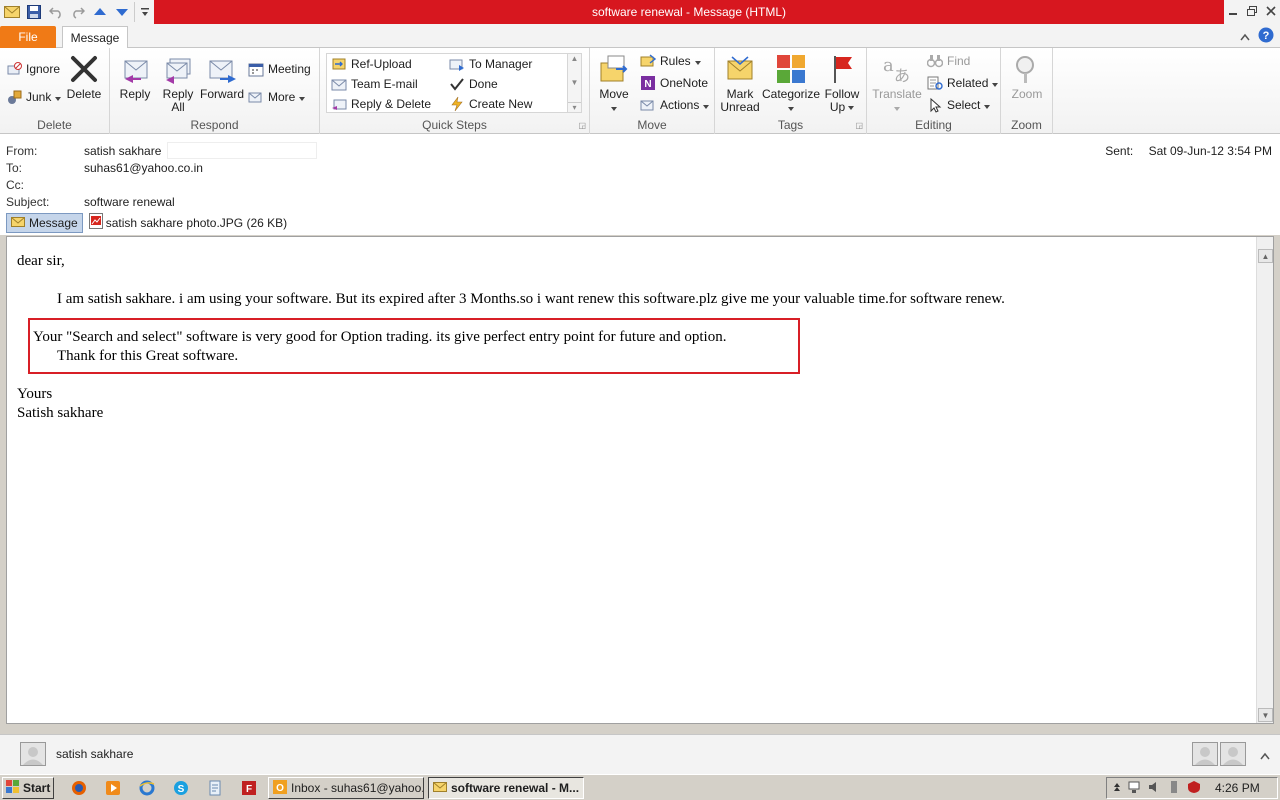  Describe the element at coordinates (1245, 37) in the screenshot. I see `collapse-ribbon-icon` at that location.